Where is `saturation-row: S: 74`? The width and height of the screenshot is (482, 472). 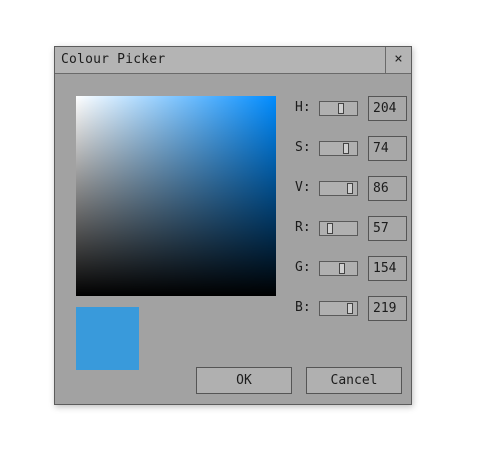 saturation-row: S: 74 is located at coordinates (351, 148).